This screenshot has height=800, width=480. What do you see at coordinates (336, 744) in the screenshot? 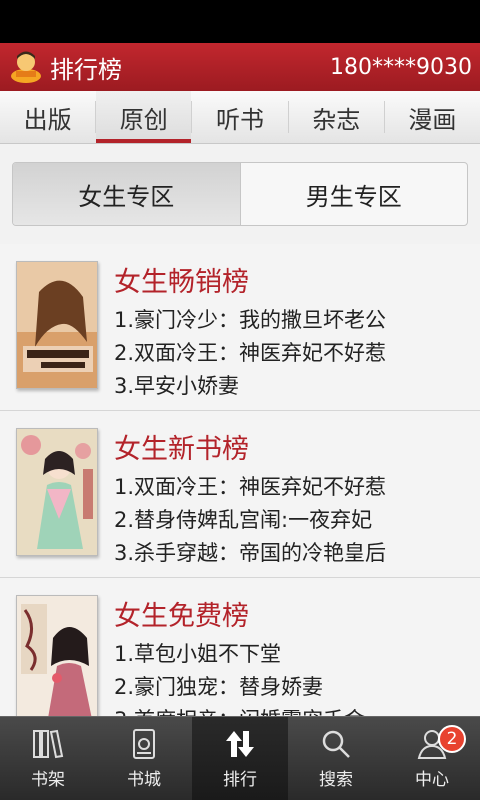
I see `search-icon` at bounding box center [336, 744].